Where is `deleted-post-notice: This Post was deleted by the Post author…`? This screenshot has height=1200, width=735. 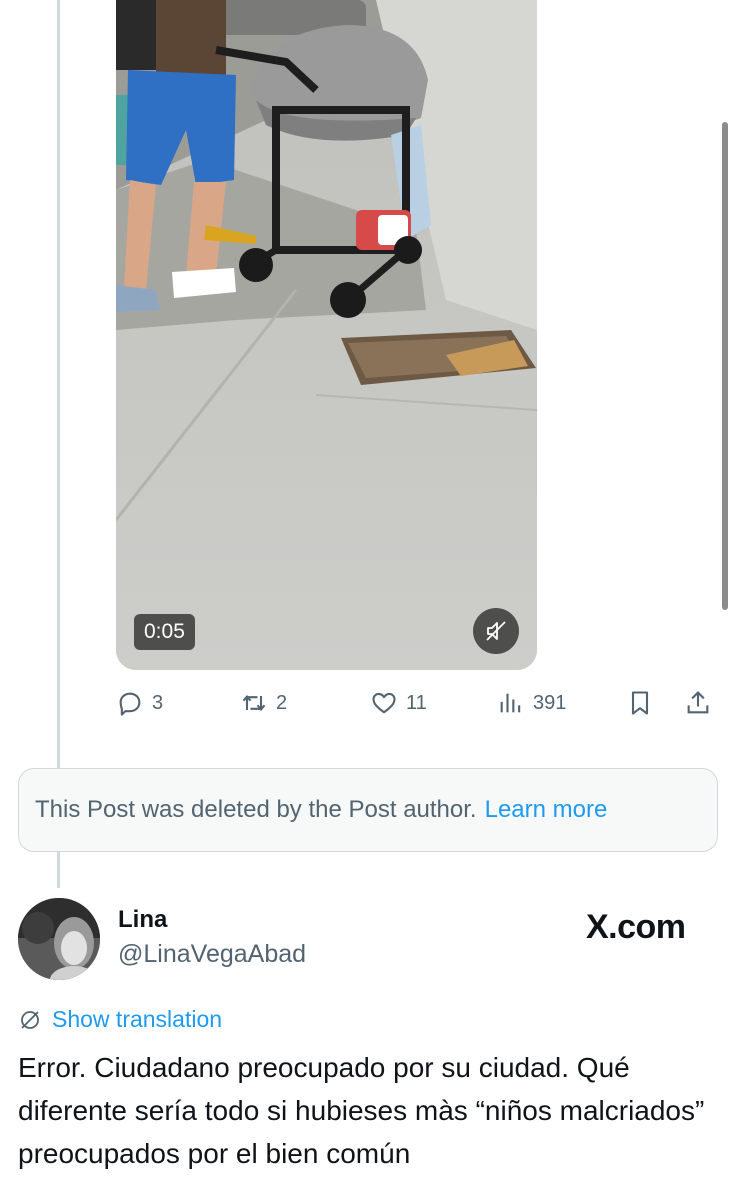 deleted-post-notice: This Post was deleted by the Post author… is located at coordinates (368, 810).